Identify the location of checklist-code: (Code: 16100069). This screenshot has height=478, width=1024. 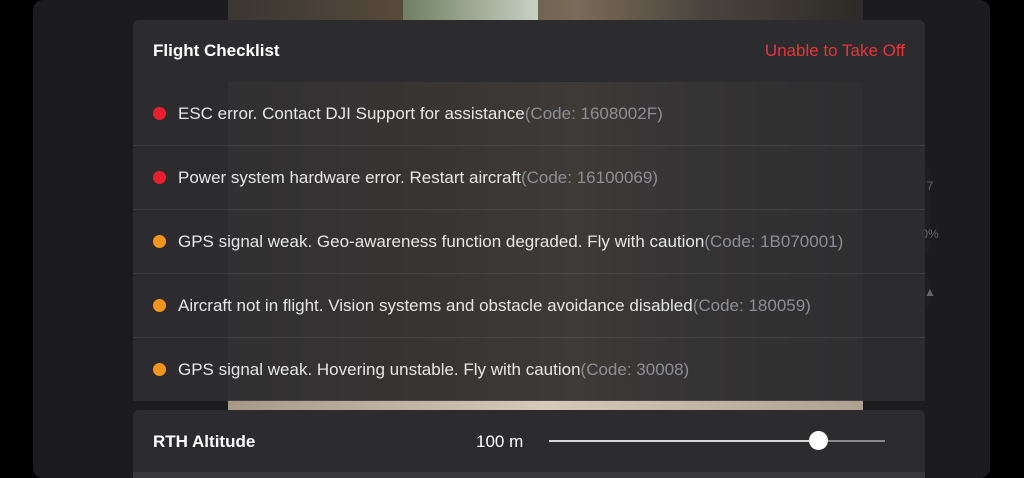
(589, 177).